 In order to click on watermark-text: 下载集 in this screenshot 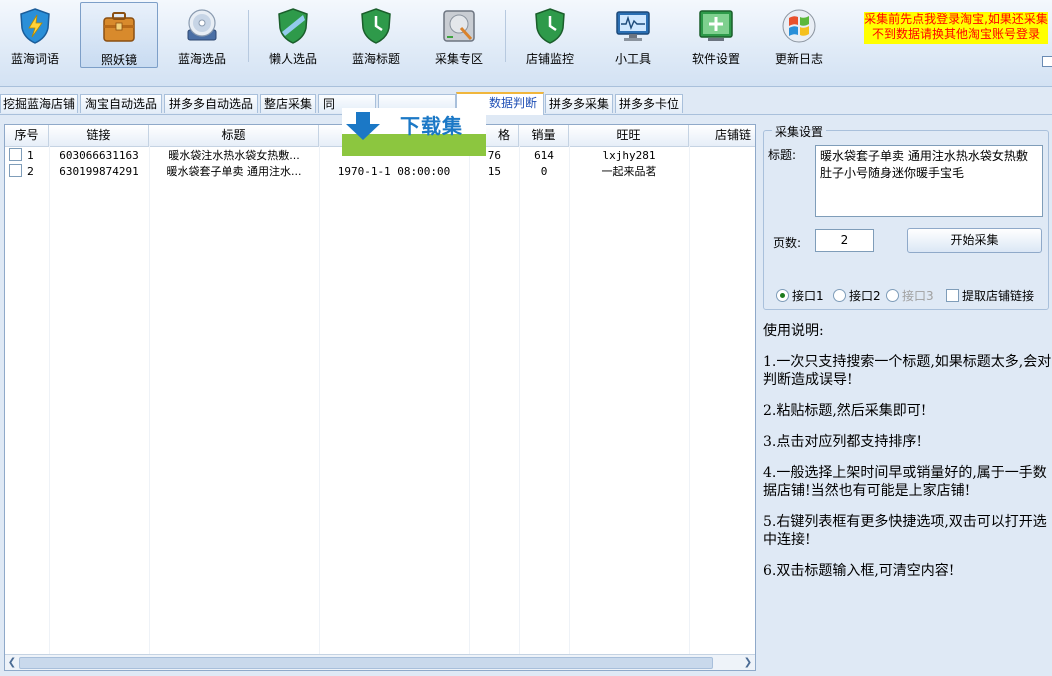, I will do `click(431, 126)`.